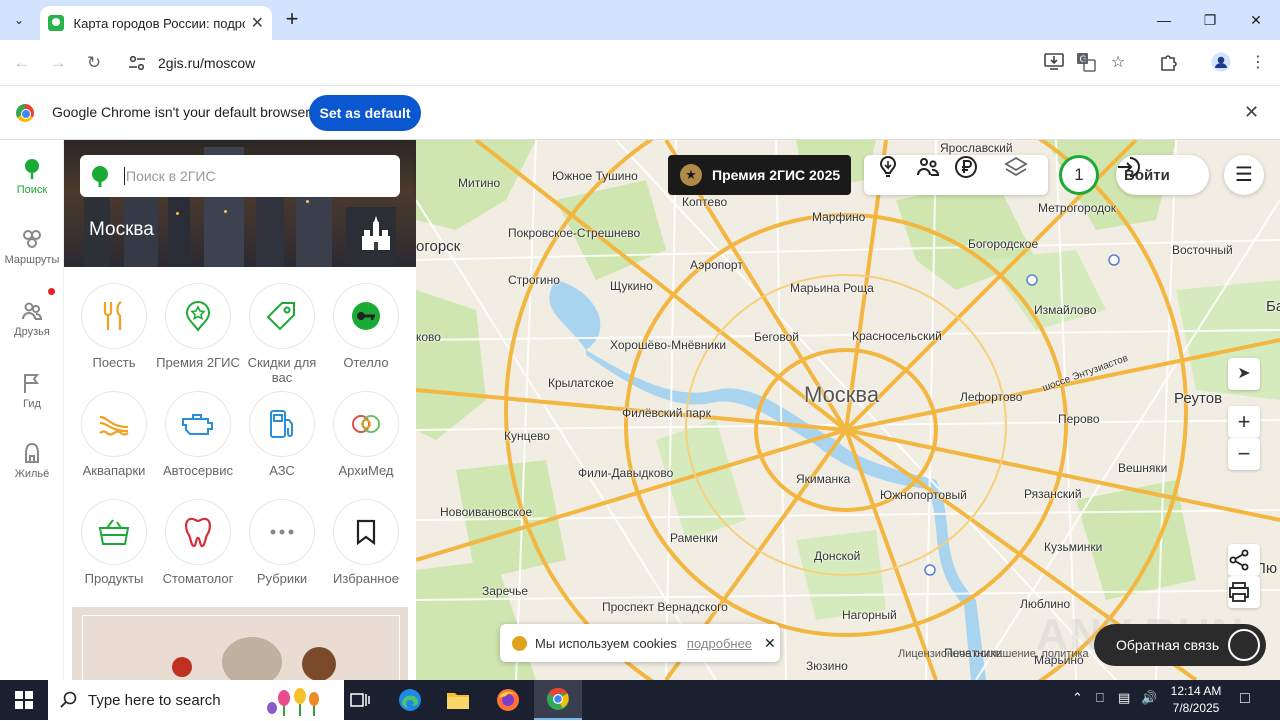 This screenshot has width=1280, height=721. I want to click on map-label: Ба, so click(1273, 306).